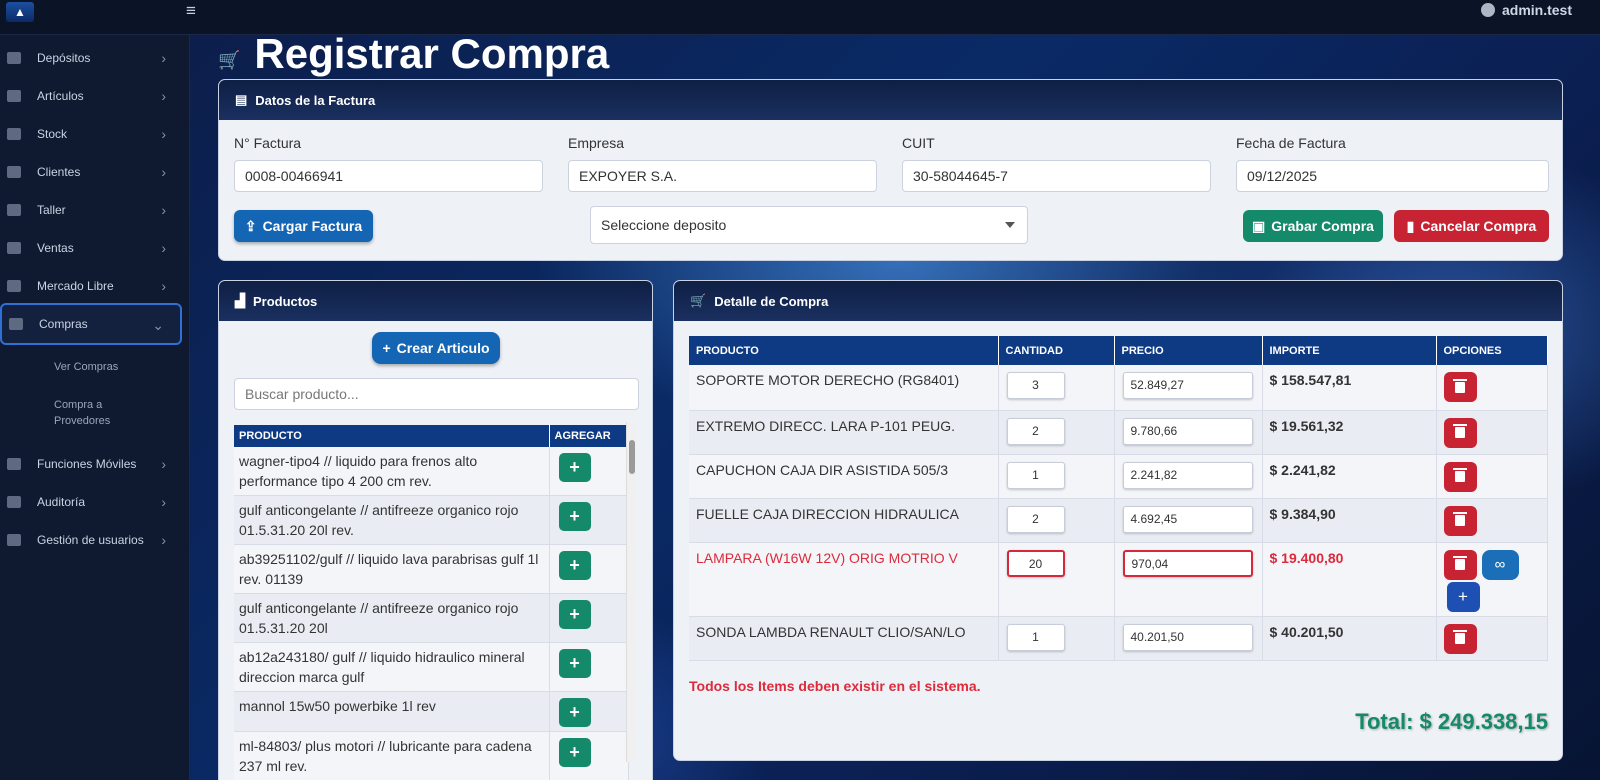 The width and height of the screenshot is (1600, 780). Describe the element at coordinates (14, 248) in the screenshot. I see `store-icon` at that location.